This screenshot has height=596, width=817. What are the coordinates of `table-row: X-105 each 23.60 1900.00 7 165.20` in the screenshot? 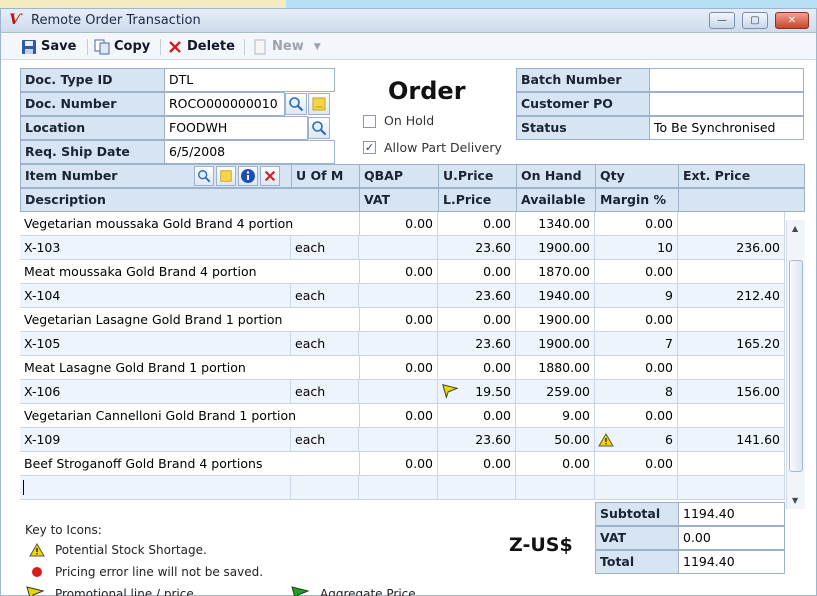 It's located at (402, 344).